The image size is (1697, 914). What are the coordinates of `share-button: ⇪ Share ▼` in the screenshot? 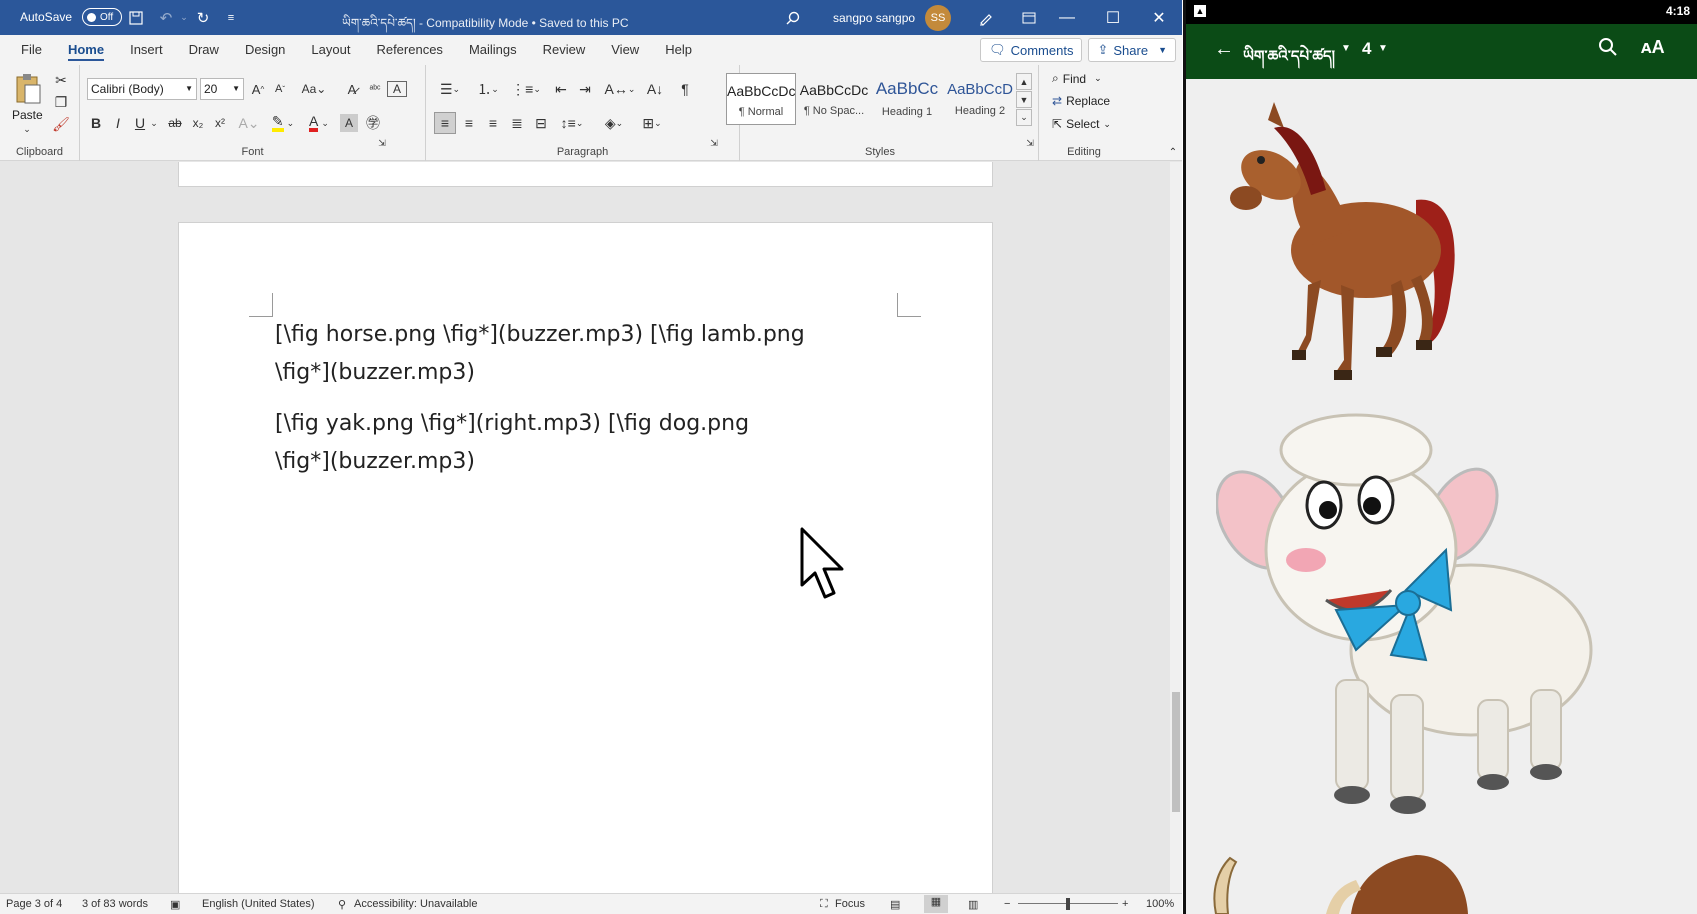 It's located at (1132, 50).